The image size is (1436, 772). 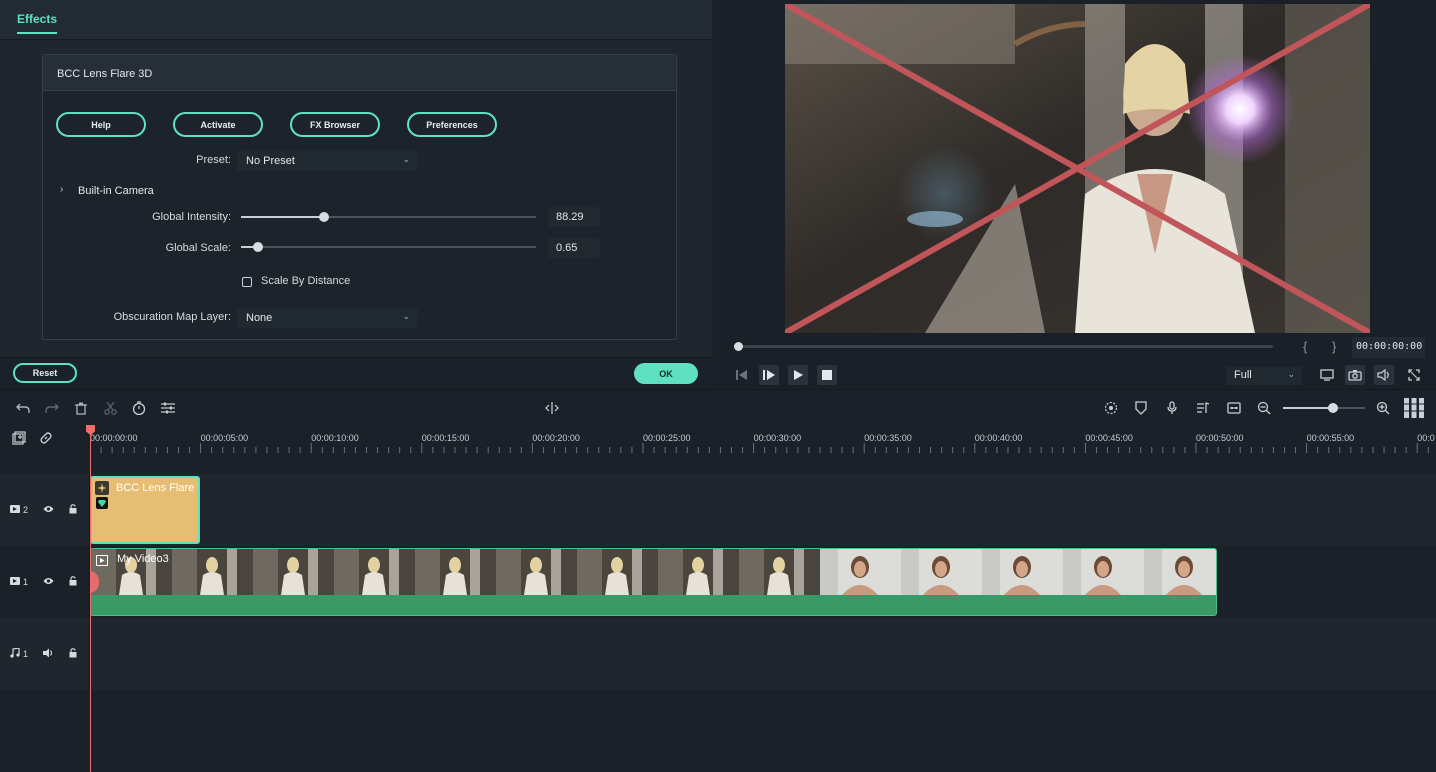 What do you see at coordinates (445, 438) in the screenshot?
I see `ruler-tick-label: 00:00:15:00` at bounding box center [445, 438].